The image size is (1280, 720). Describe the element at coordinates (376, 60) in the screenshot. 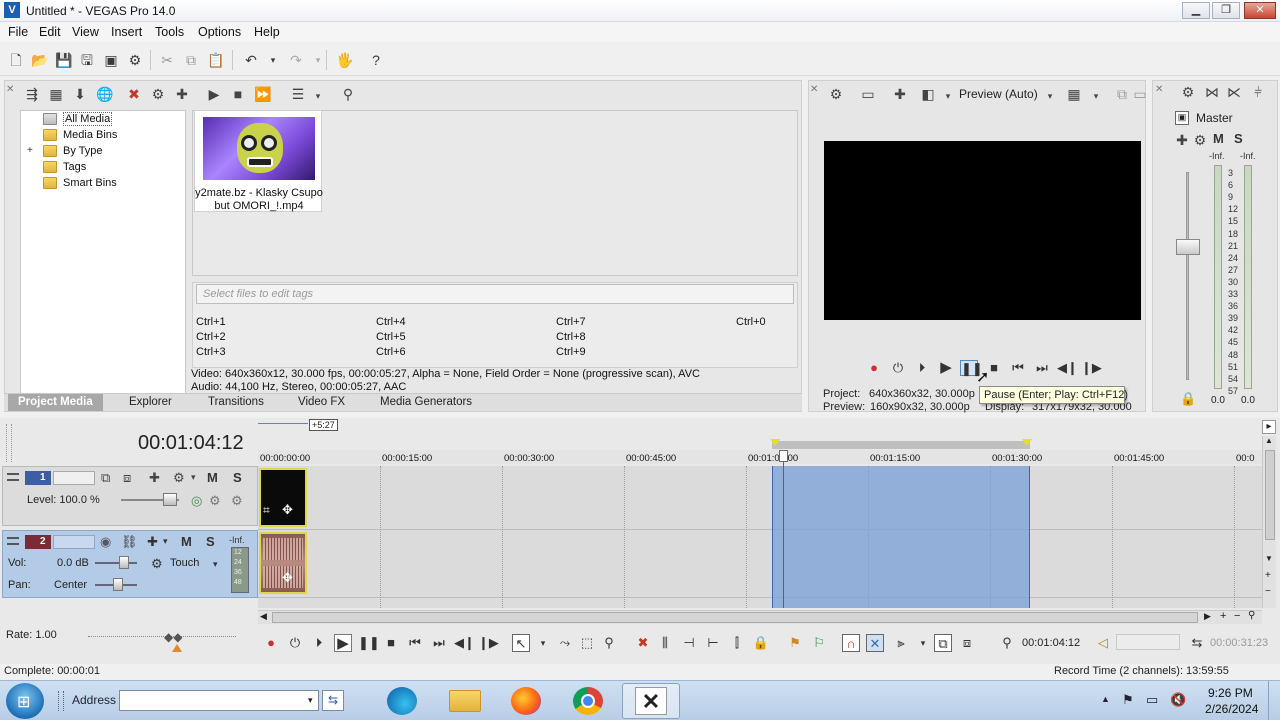

I see `whats-this-help-icon: ?` at that location.